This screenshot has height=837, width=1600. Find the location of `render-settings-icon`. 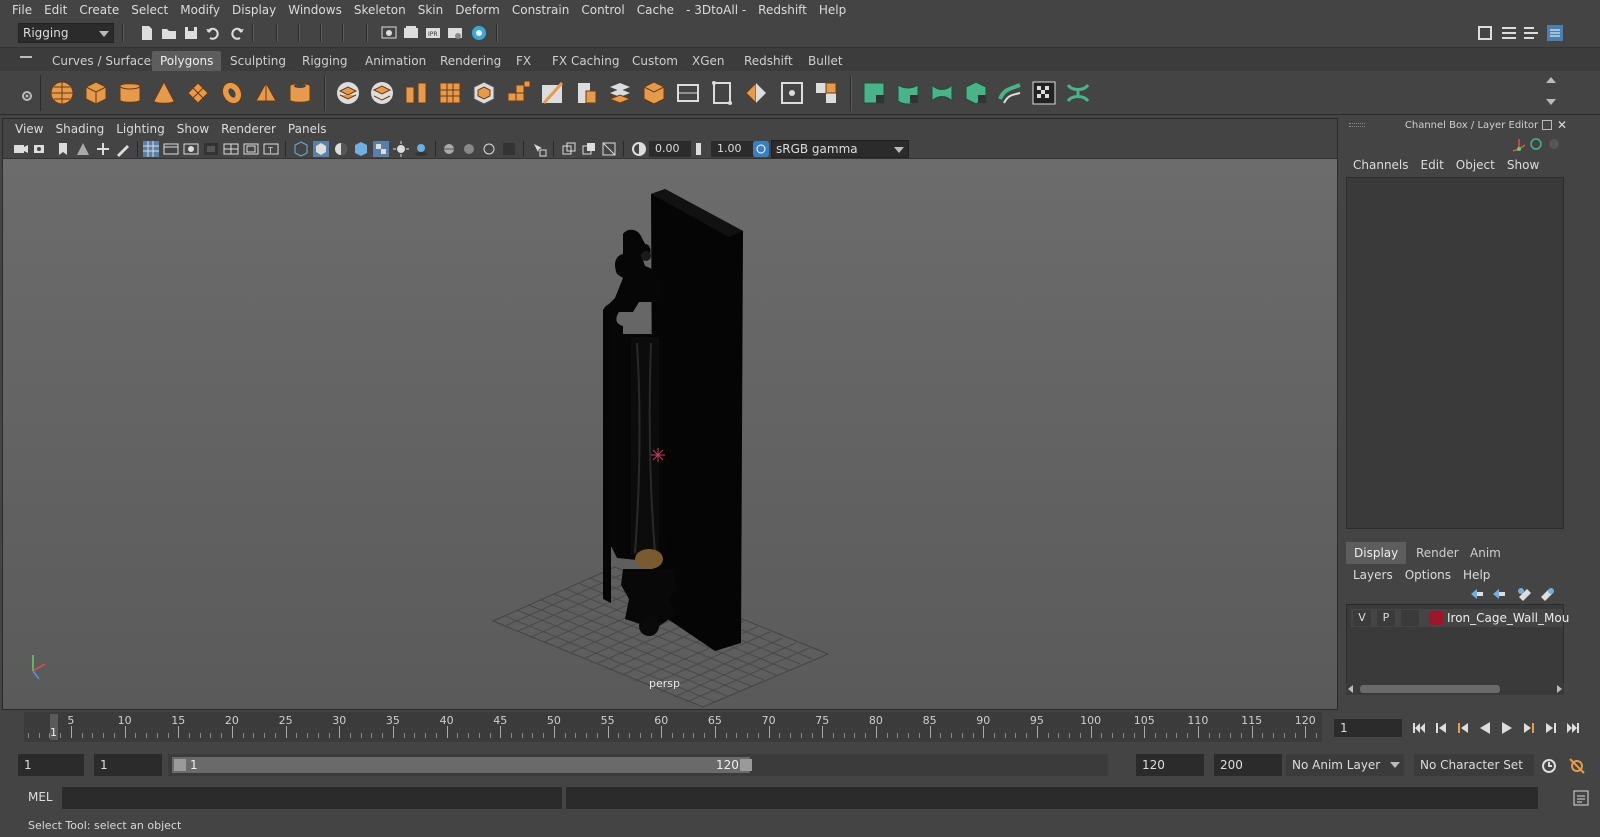

render-settings-icon is located at coordinates (455, 33).